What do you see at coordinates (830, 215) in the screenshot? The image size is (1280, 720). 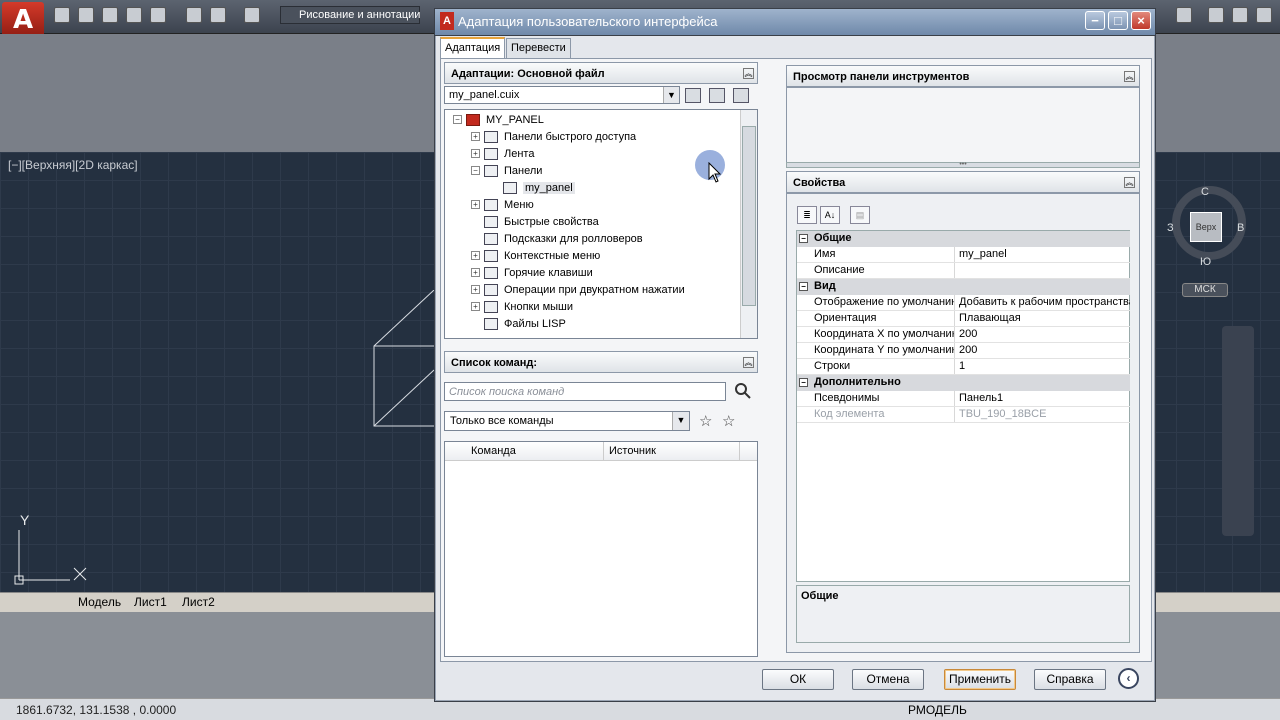 I see `alphabetical-view-icon: A↓` at bounding box center [830, 215].